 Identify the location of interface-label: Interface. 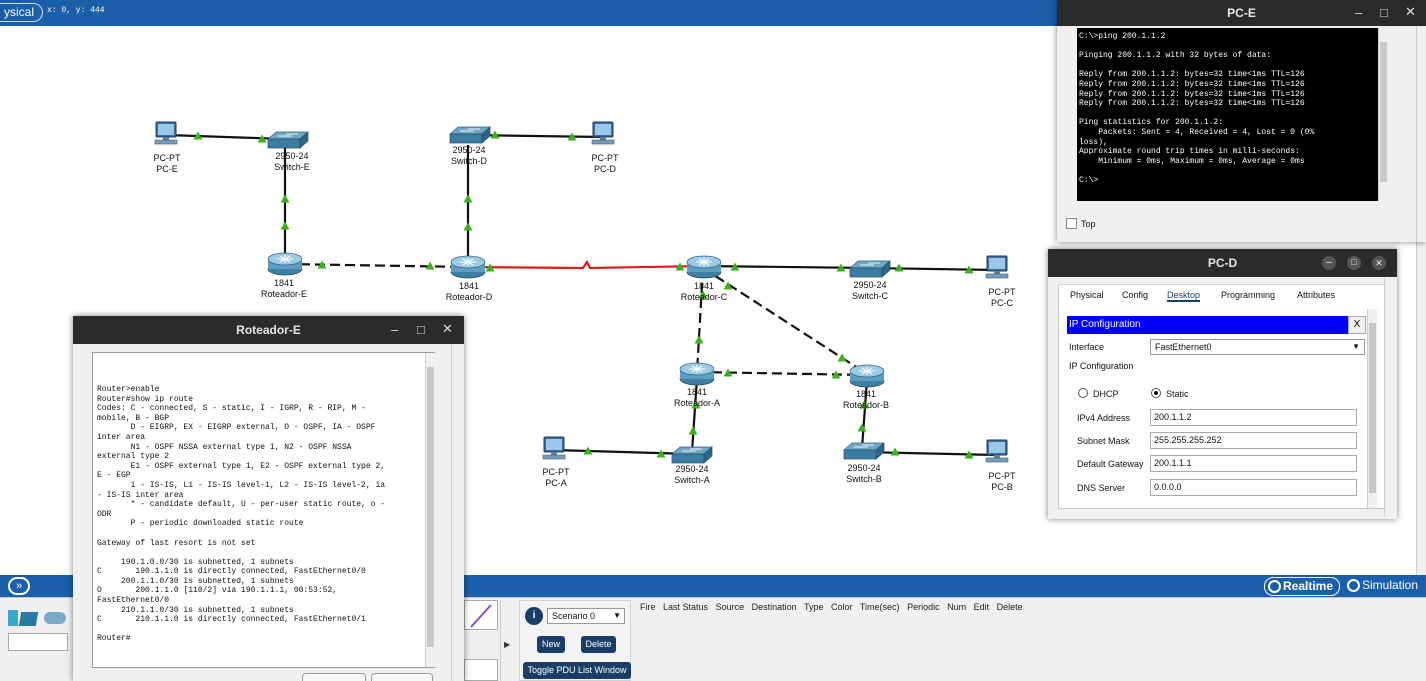
(1087, 347).